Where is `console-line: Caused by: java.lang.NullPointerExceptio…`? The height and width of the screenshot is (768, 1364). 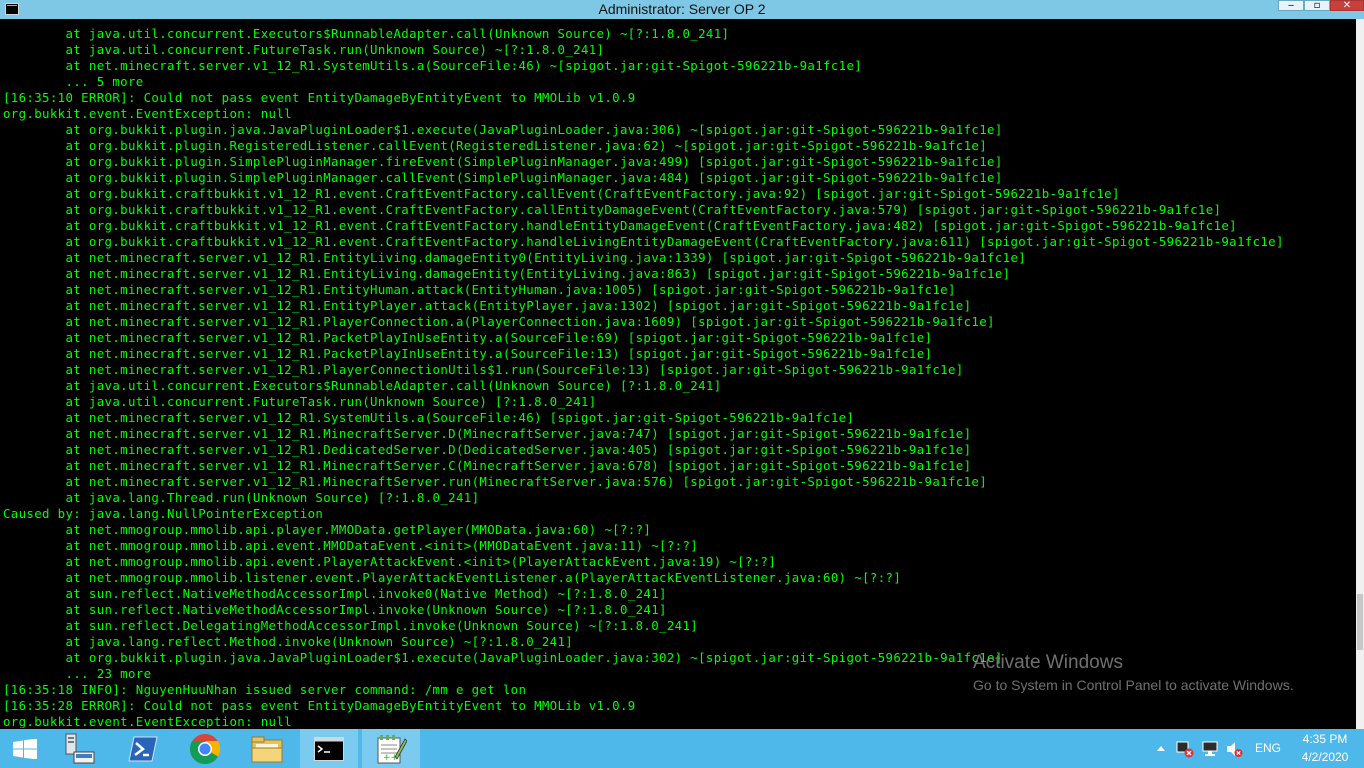
console-line: Caused by: java.lang.NullPointerExceptio… is located at coordinates (163, 513).